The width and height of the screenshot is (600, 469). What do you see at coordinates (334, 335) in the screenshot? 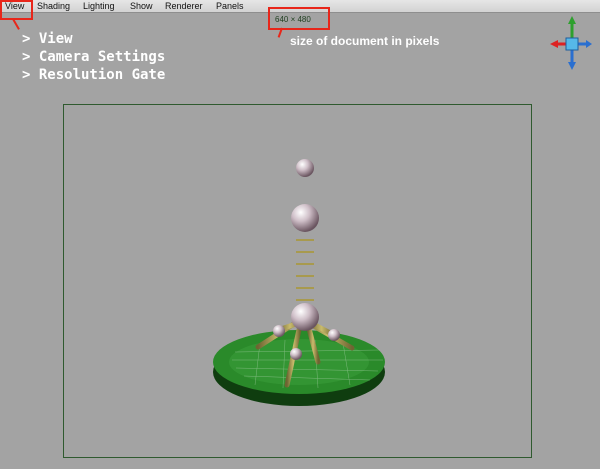
I see `small-sphere-right` at bounding box center [334, 335].